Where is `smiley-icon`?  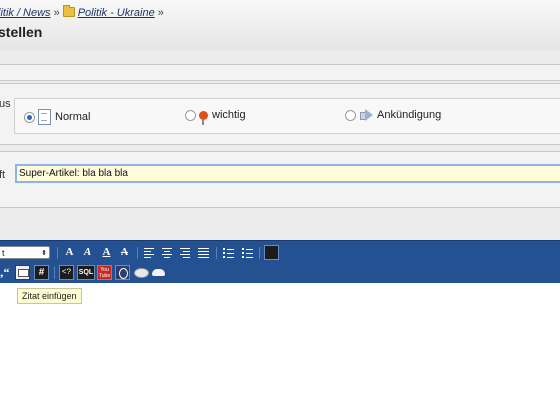
smiley-icon is located at coordinates (141, 273).